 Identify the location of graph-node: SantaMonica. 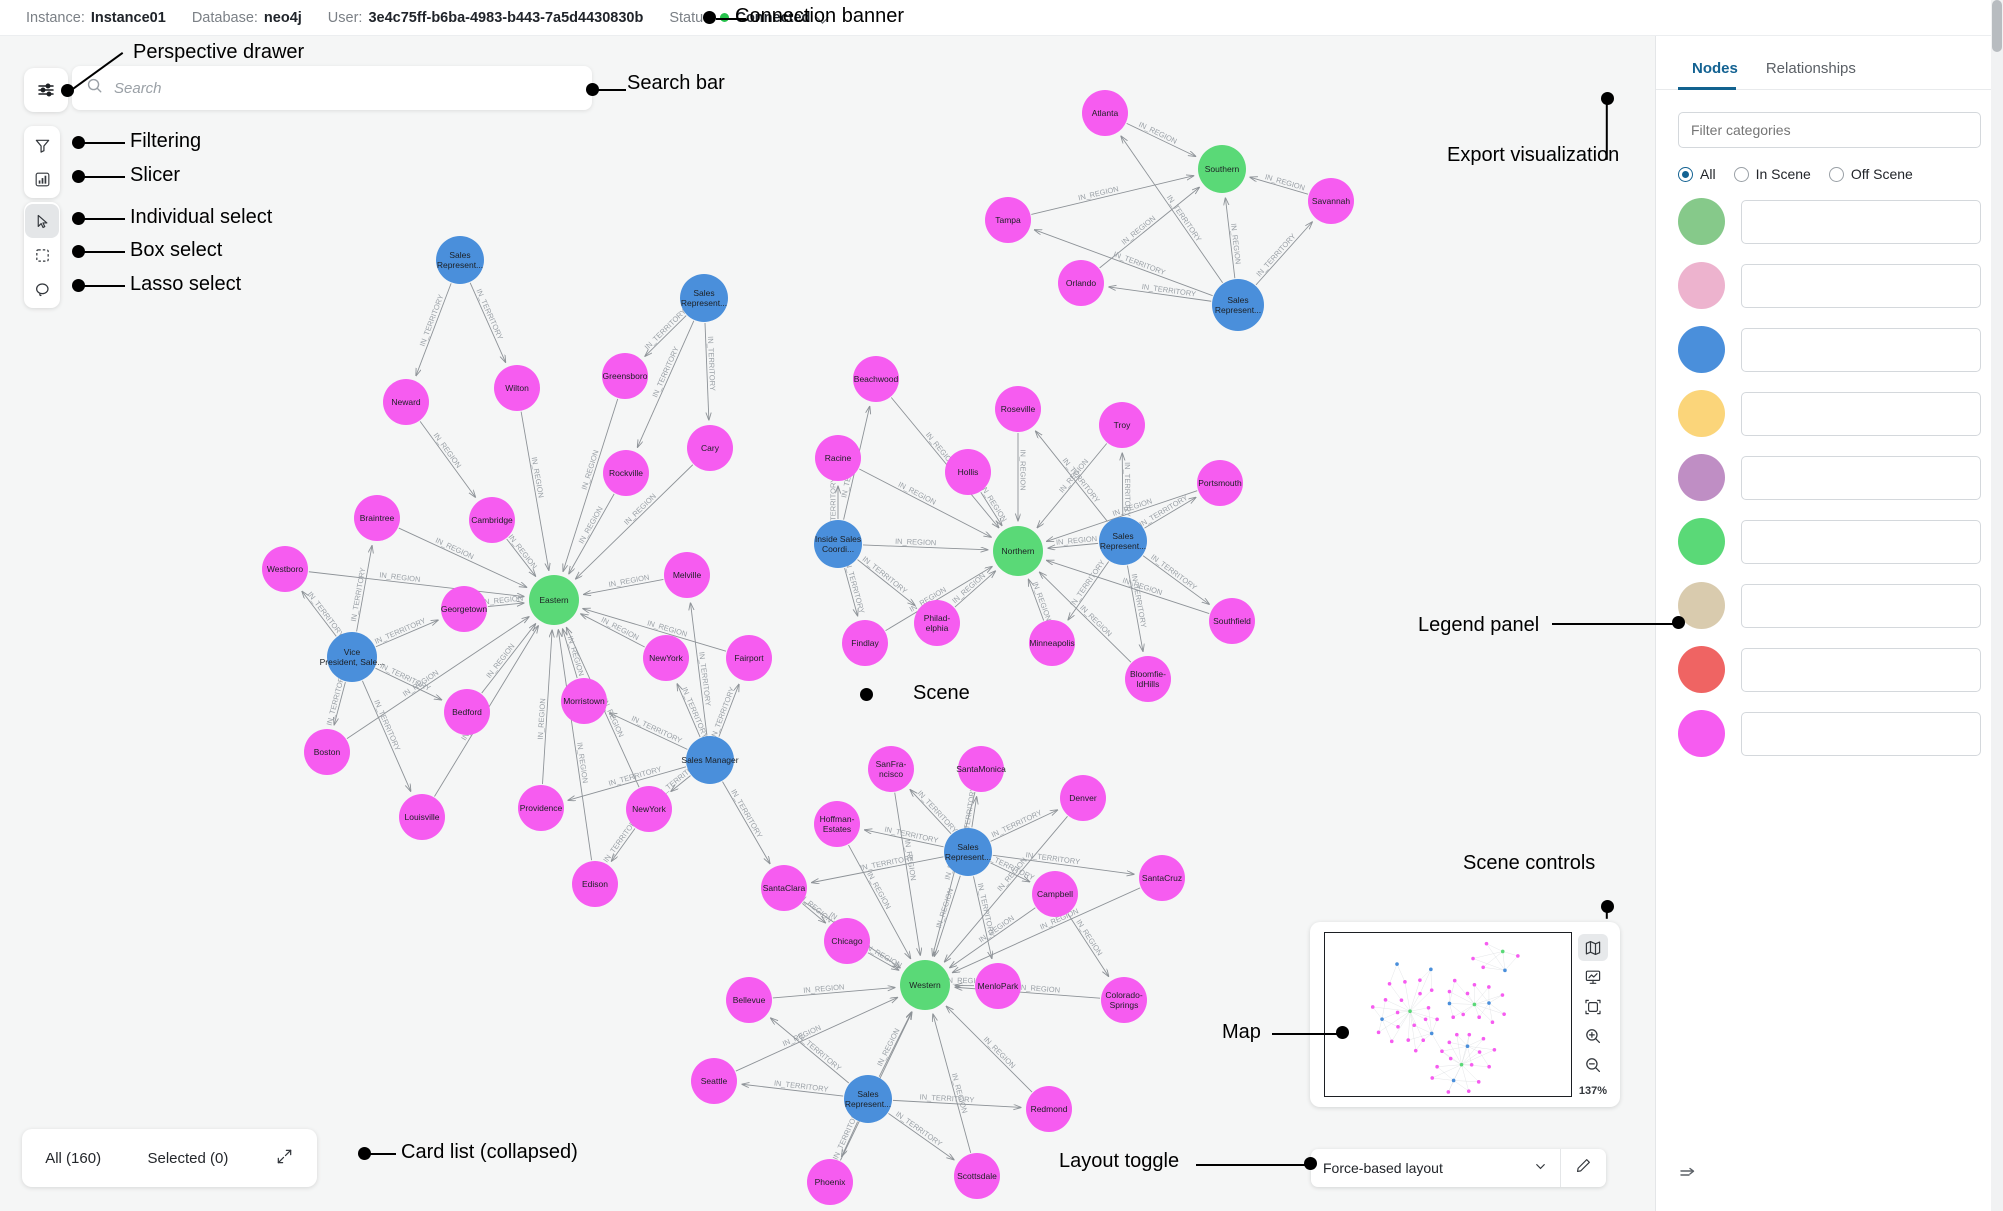
(981, 769).